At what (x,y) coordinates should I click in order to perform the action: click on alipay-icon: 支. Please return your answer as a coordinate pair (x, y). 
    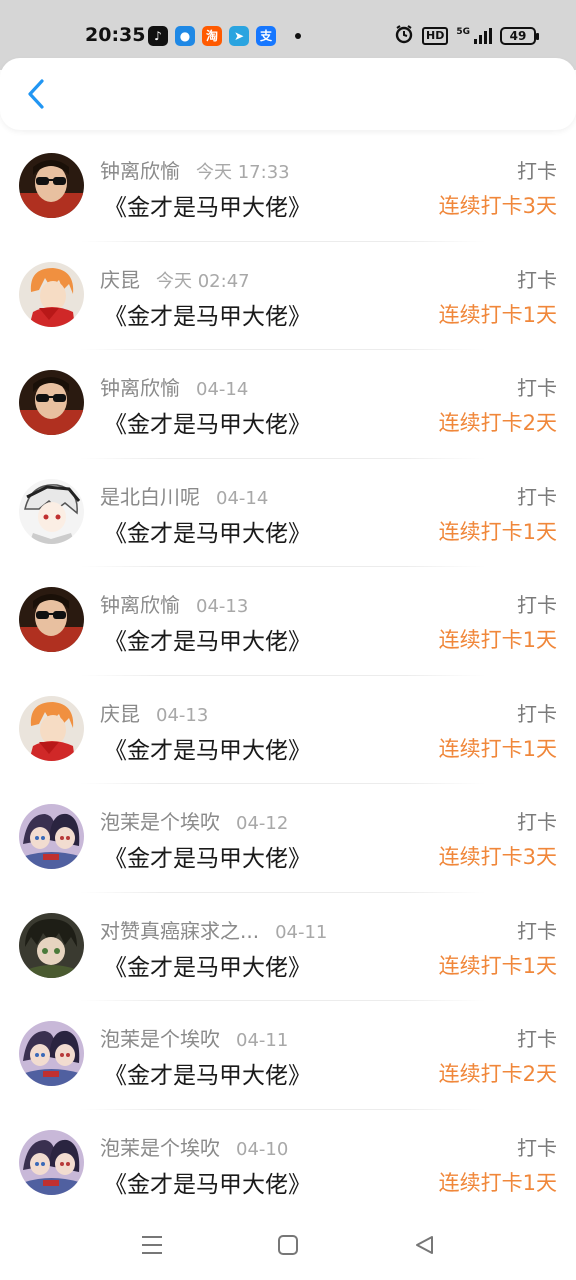
    Looking at the image, I should click on (266, 36).